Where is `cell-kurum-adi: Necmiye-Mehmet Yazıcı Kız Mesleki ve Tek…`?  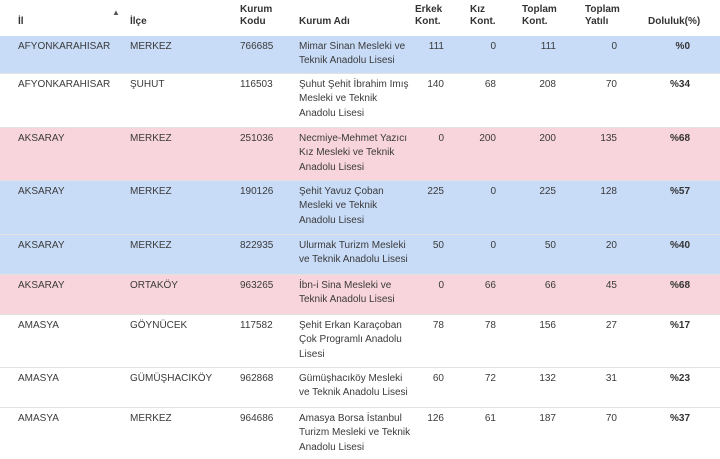
cell-kurum-adi: Necmiye-Mehmet Yazıcı Kız Mesleki ve Tek… is located at coordinates (353, 153).